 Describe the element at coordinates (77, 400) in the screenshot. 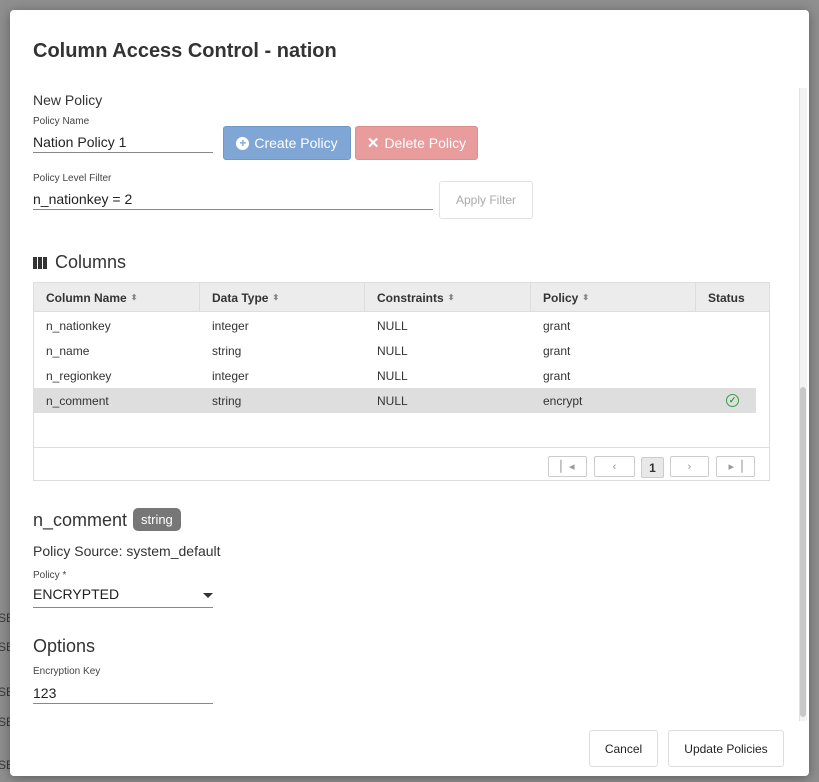

I see `cell-column-name: n_comment` at that location.